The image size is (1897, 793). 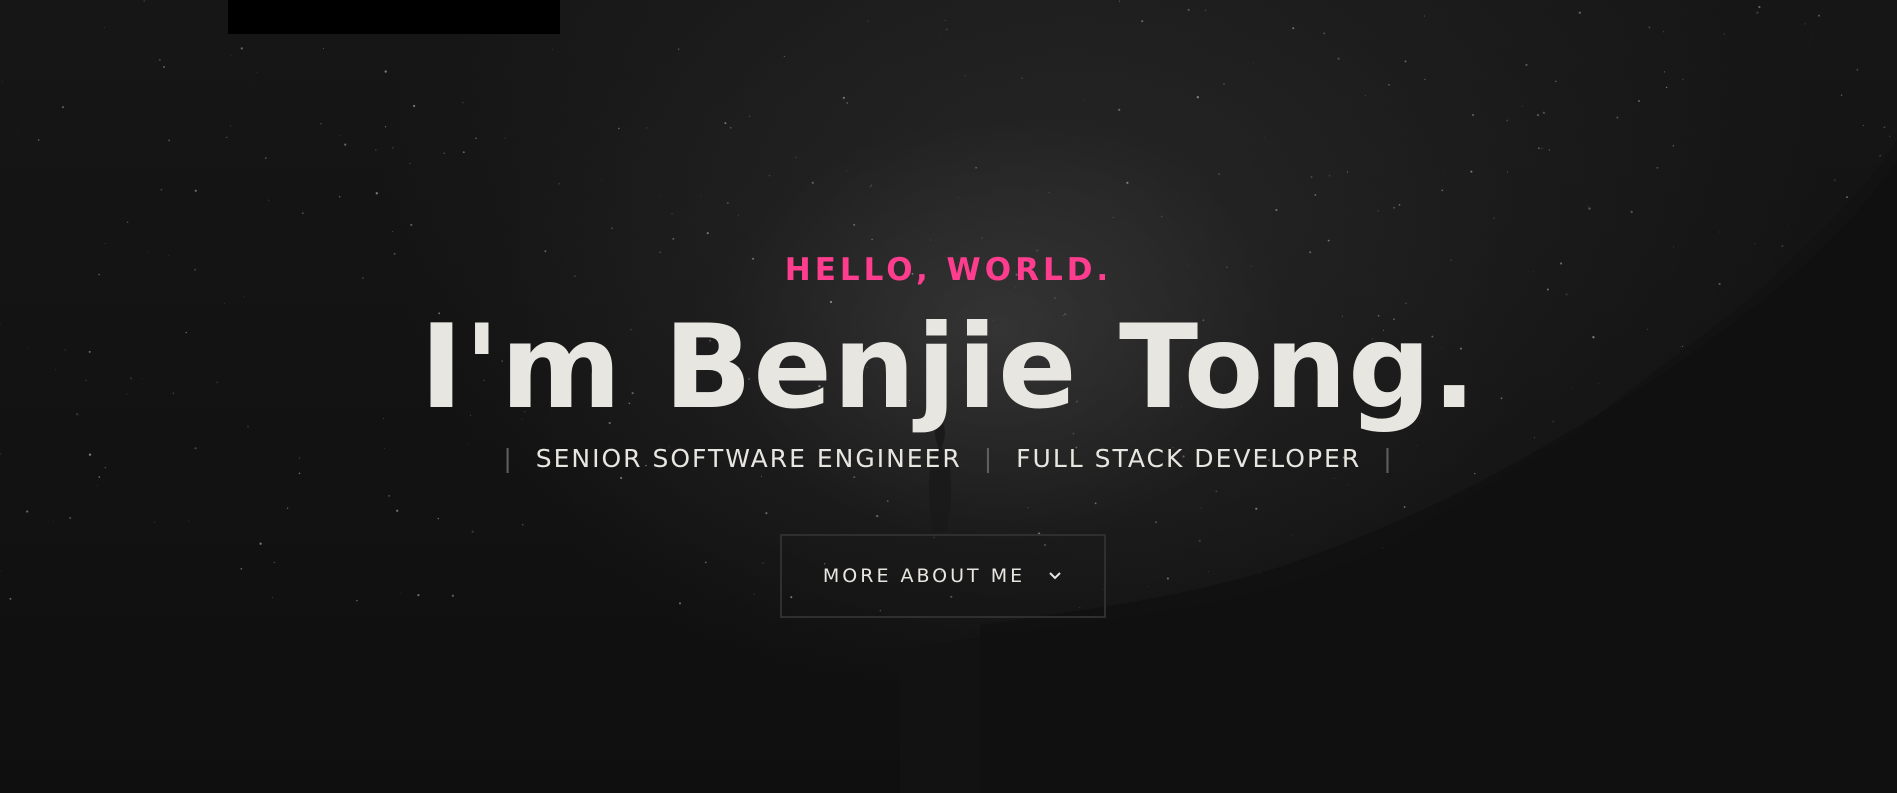 I want to click on role-item: SENIOR SOFTWARE ENGINEER, so click(x=748, y=458).